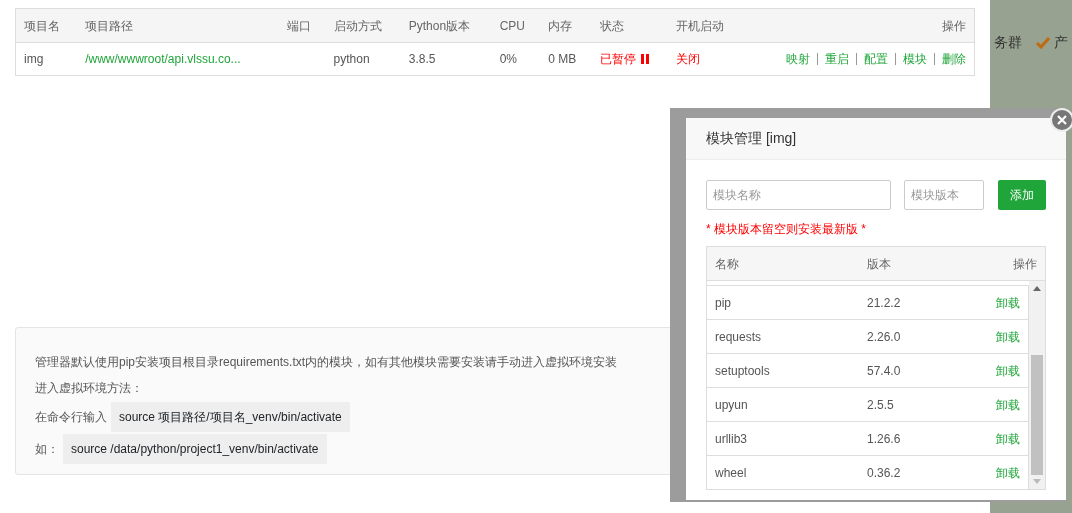 The width and height of the screenshot is (1072, 513). Describe the element at coordinates (109, 25) in the screenshot. I see `column-header: 项目路径` at that location.